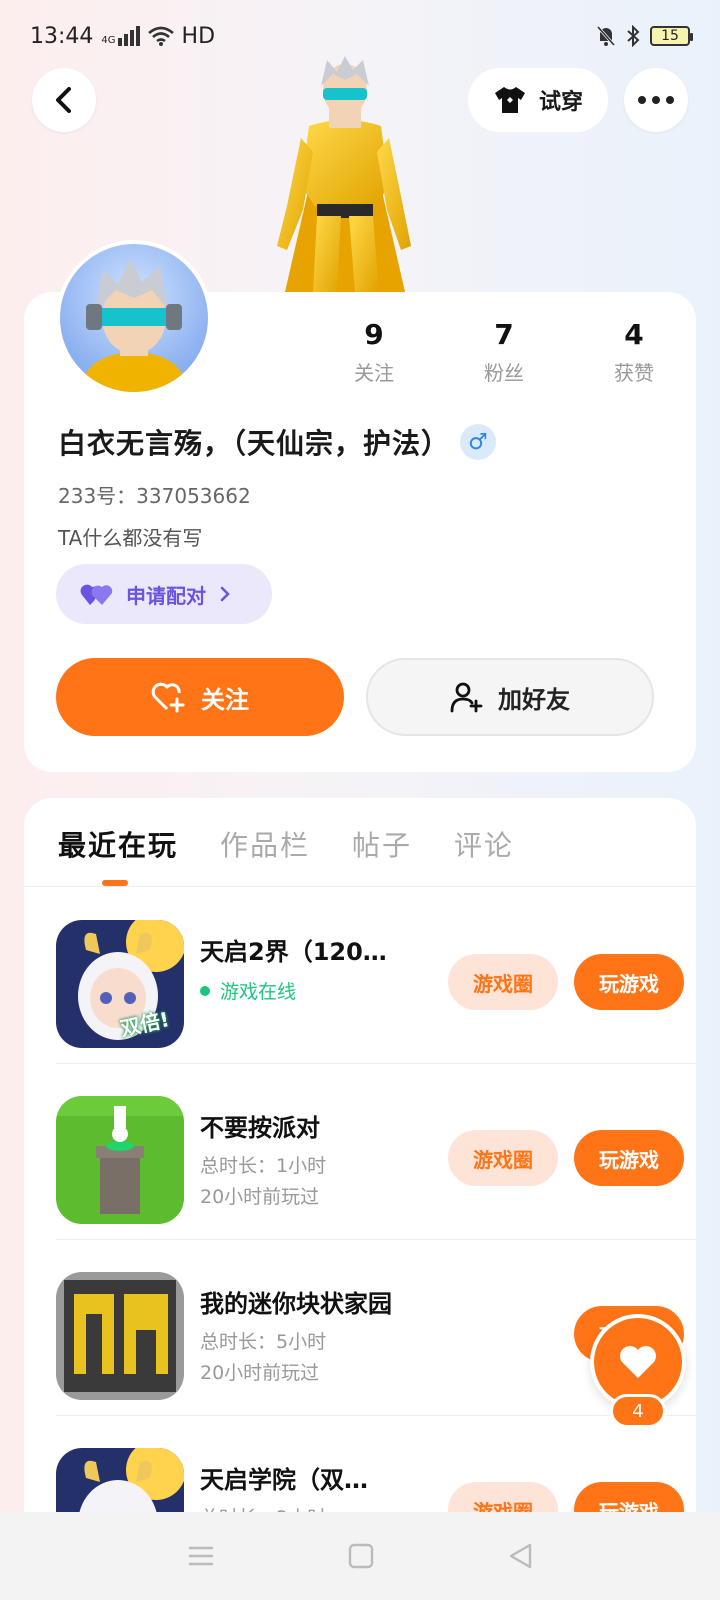  I want to click on heart-icon, so click(638, 1362).